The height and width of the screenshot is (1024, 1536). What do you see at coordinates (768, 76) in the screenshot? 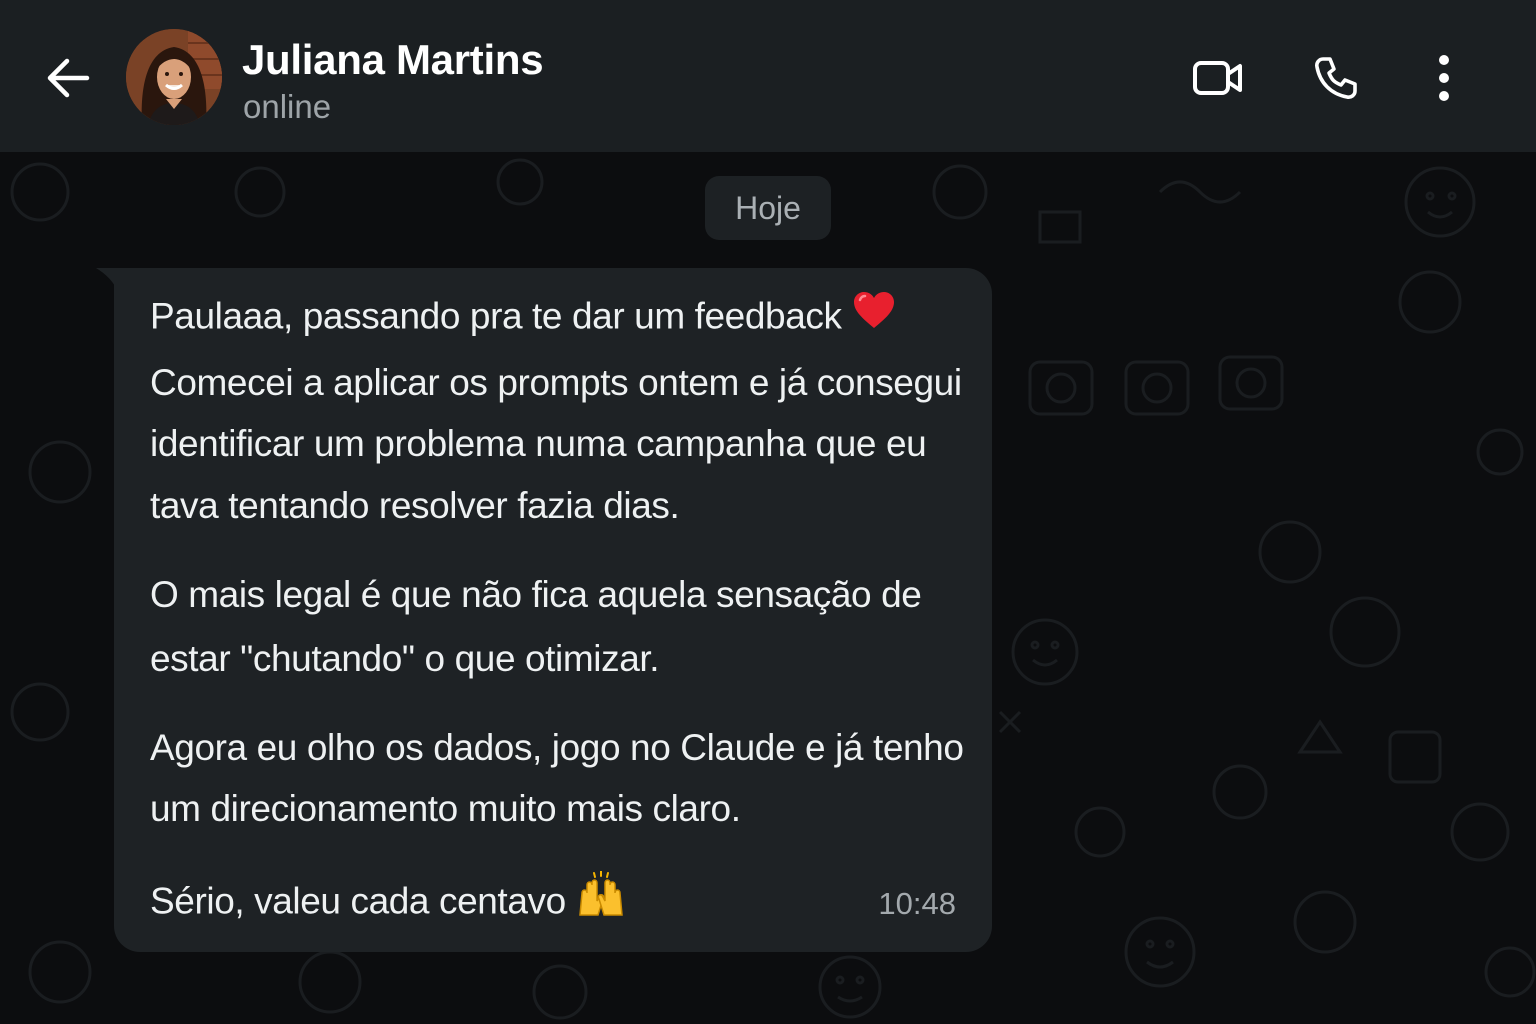
I see `chat-header: Juliana Martins online` at bounding box center [768, 76].